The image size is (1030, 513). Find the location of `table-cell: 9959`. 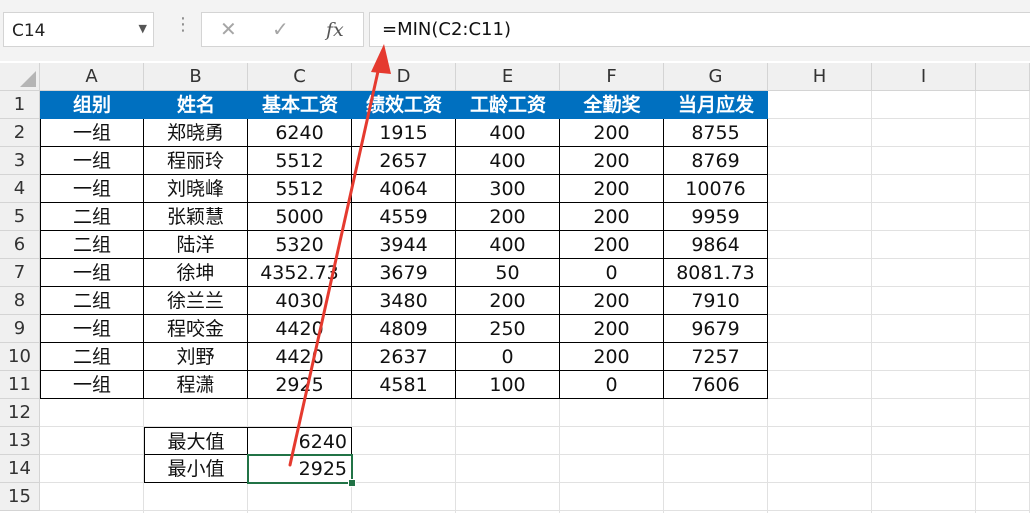

table-cell: 9959 is located at coordinates (716, 217).